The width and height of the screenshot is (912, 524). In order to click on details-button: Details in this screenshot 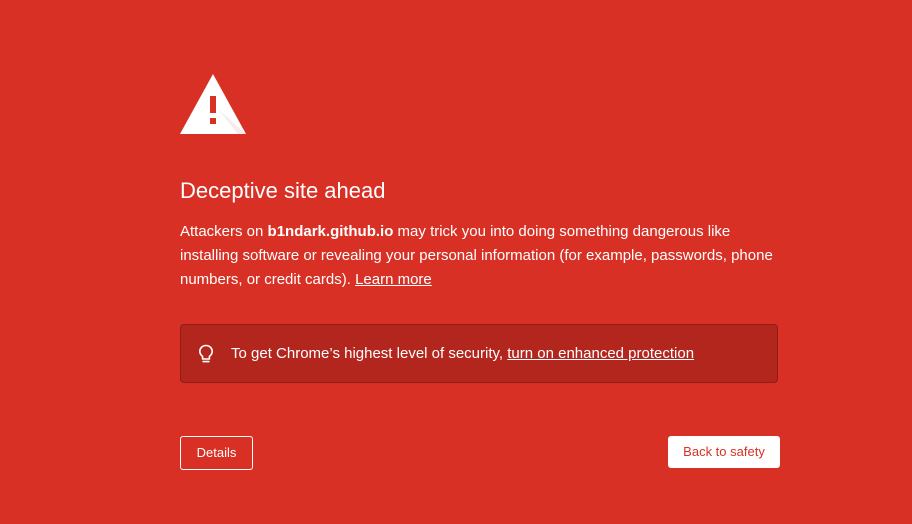, I will do `click(216, 453)`.